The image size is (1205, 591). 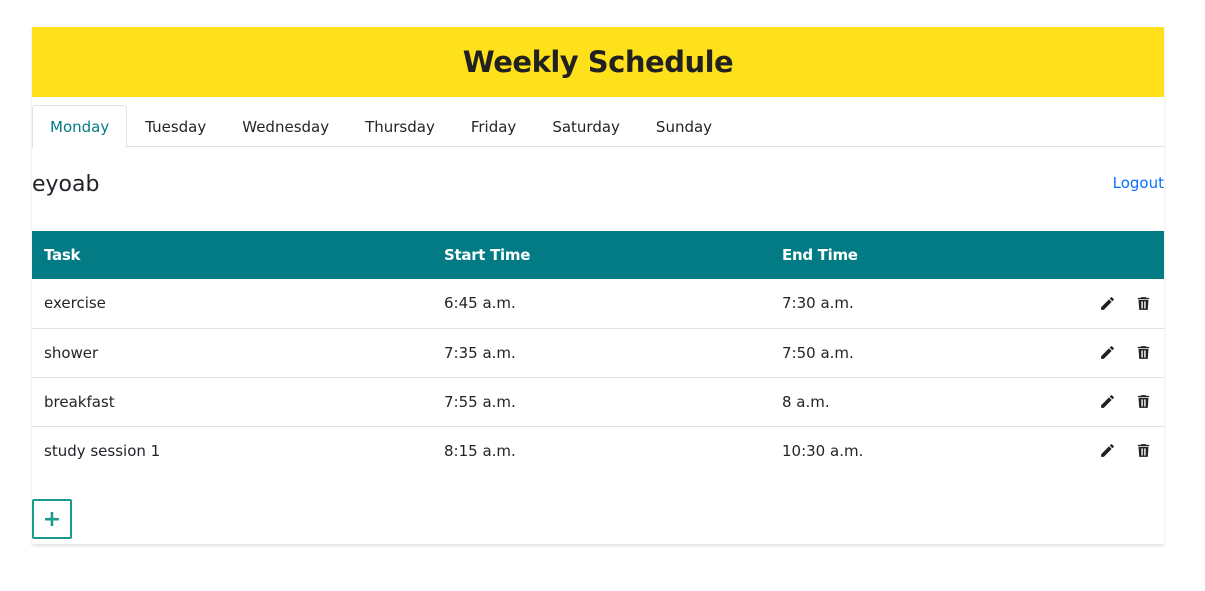 What do you see at coordinates (66, 184) in the screenshot?
I see `username: eyoab` at bounding box center [66, 184].